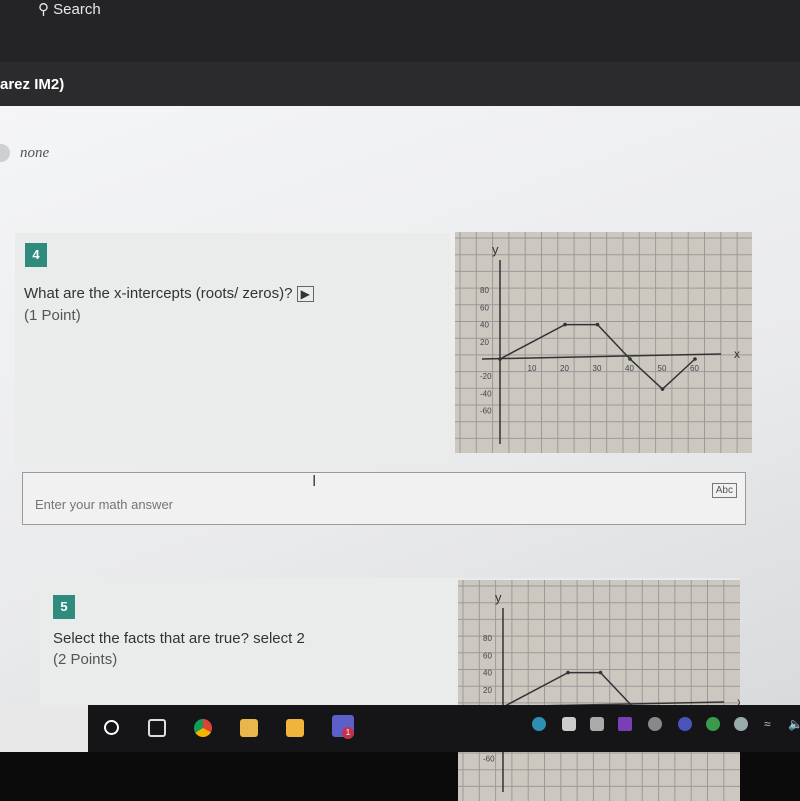  I want to click on x-axis-label: x, so click(737, 354).